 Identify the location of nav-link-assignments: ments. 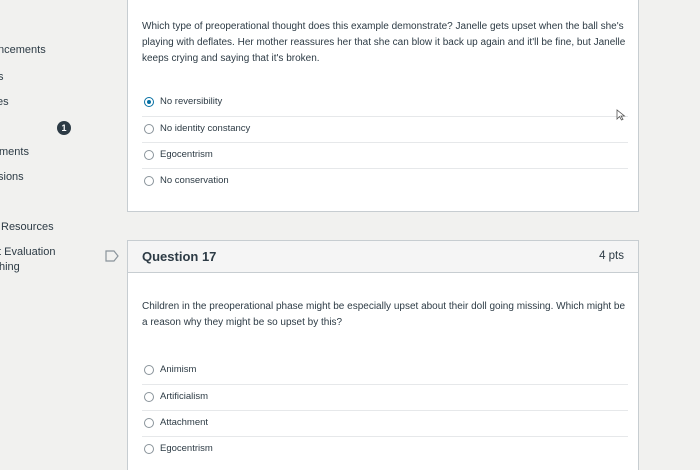
(14, 152).